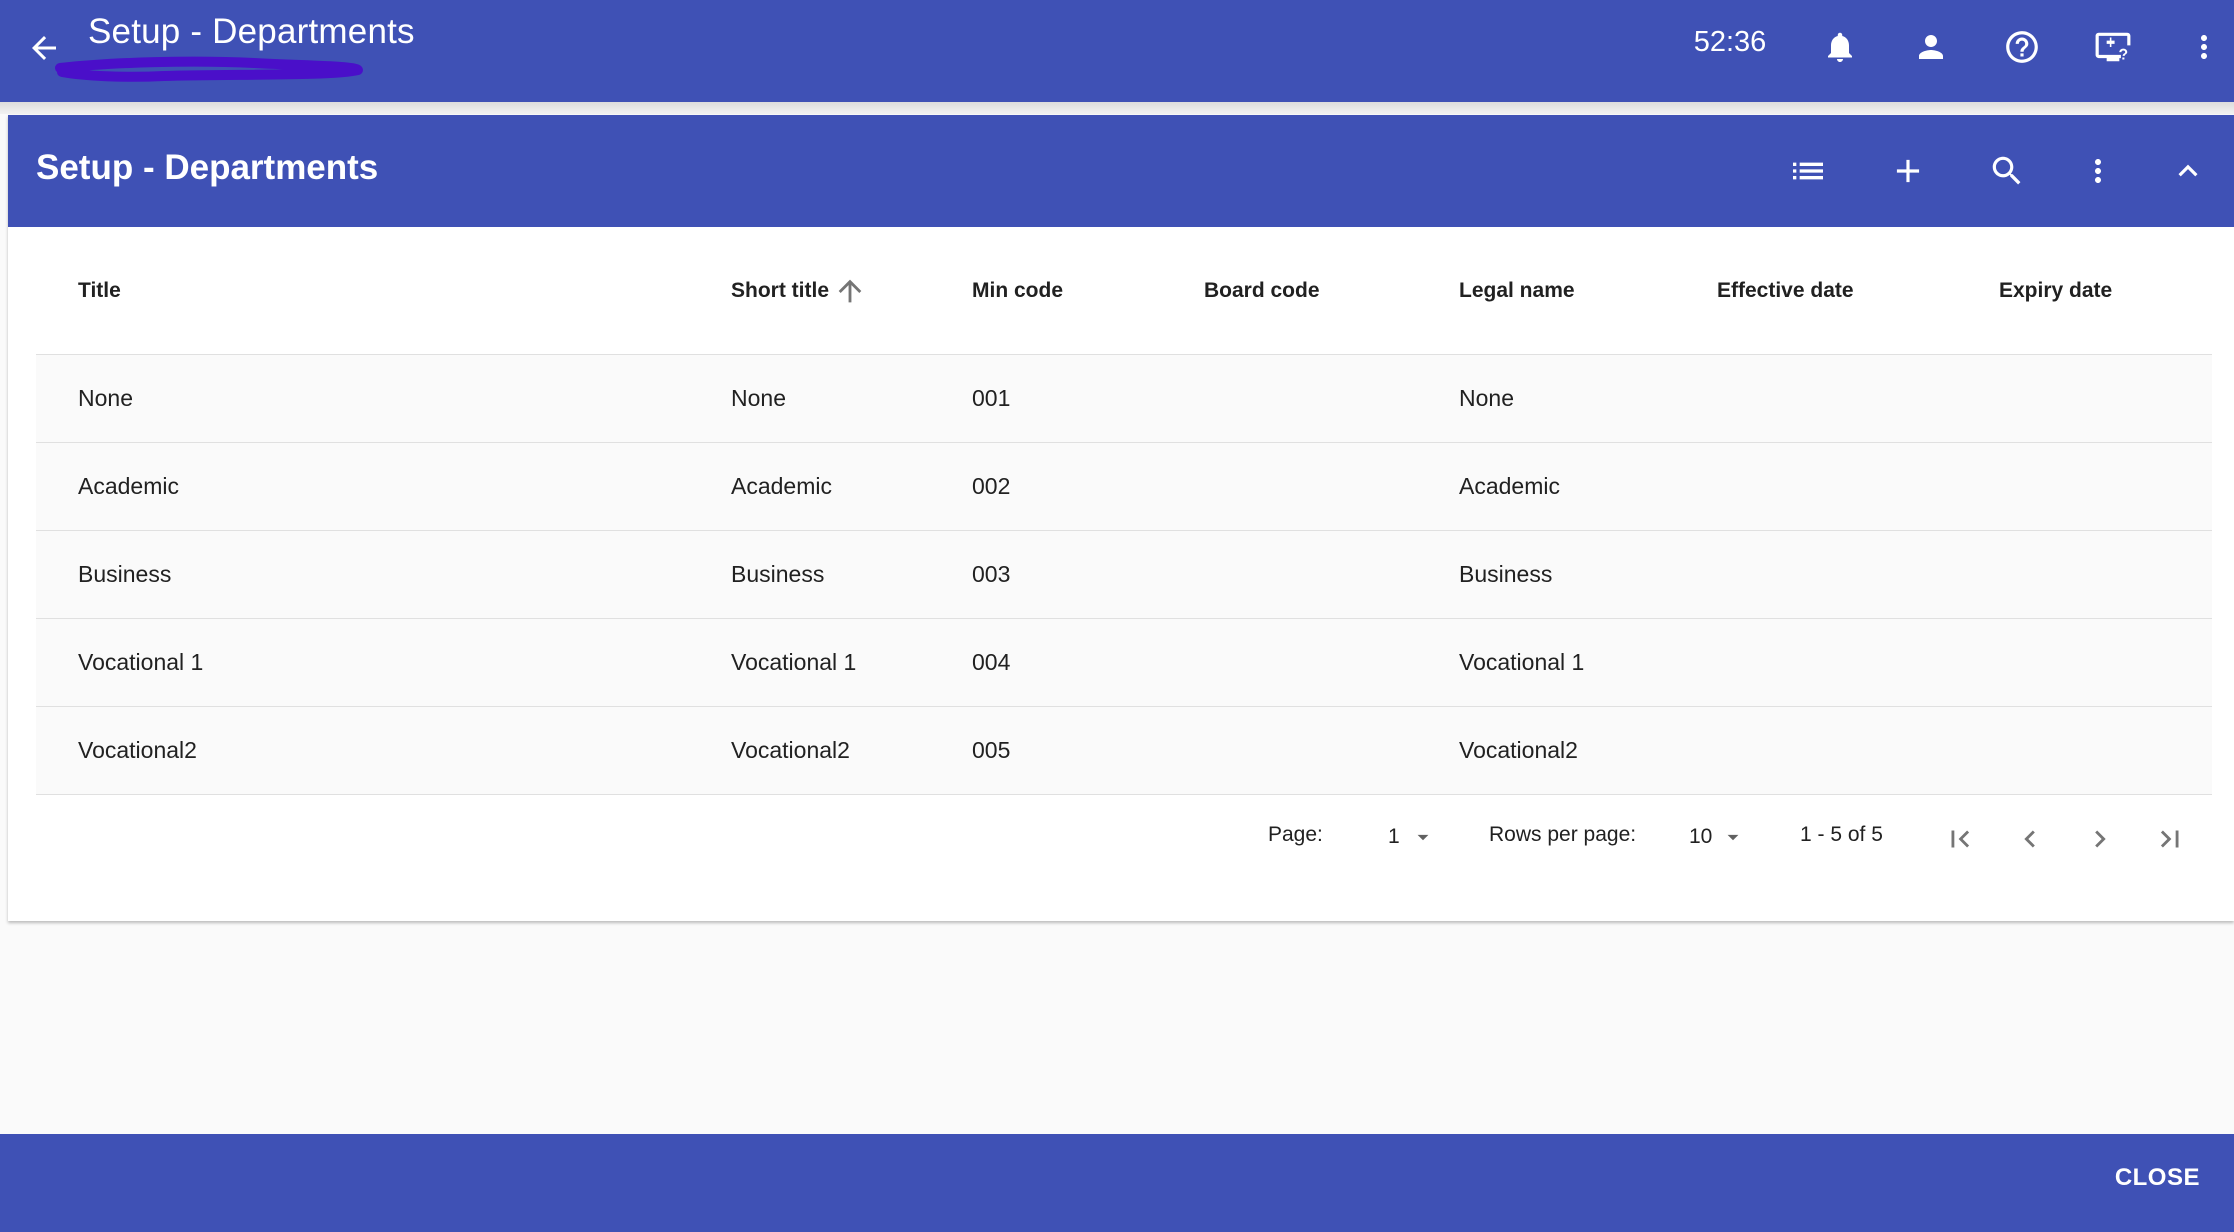 The image size is (2234, 1232). Describe the element at coordinates (1506, 574) in the screenshot. I see `cell-legal-name: Business` at that location.